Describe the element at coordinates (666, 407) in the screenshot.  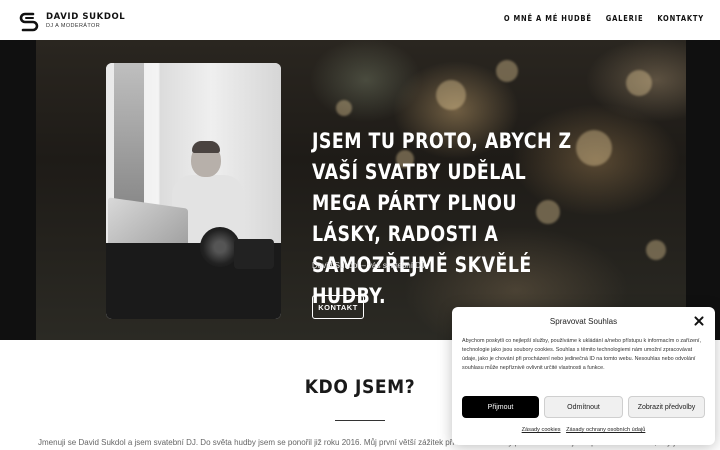
I see `preferences-button: Zobrazit předvolby` at that location.